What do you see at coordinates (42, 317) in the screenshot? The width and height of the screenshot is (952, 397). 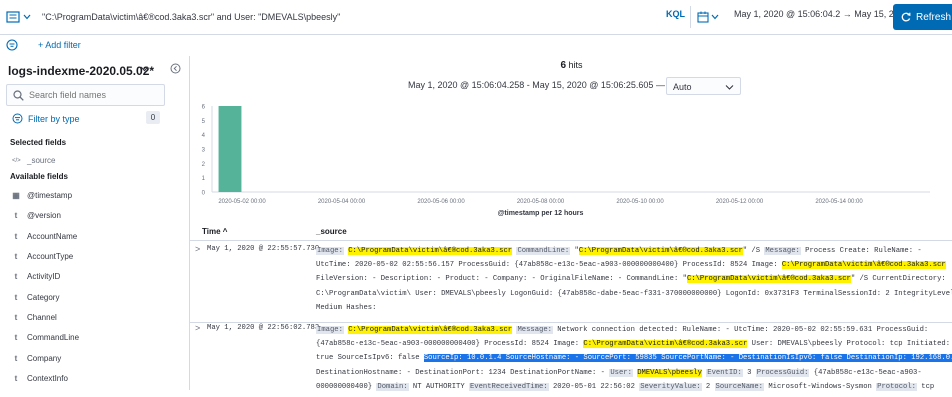 I see `field-name: Channel` at bounding box center [42, 317].